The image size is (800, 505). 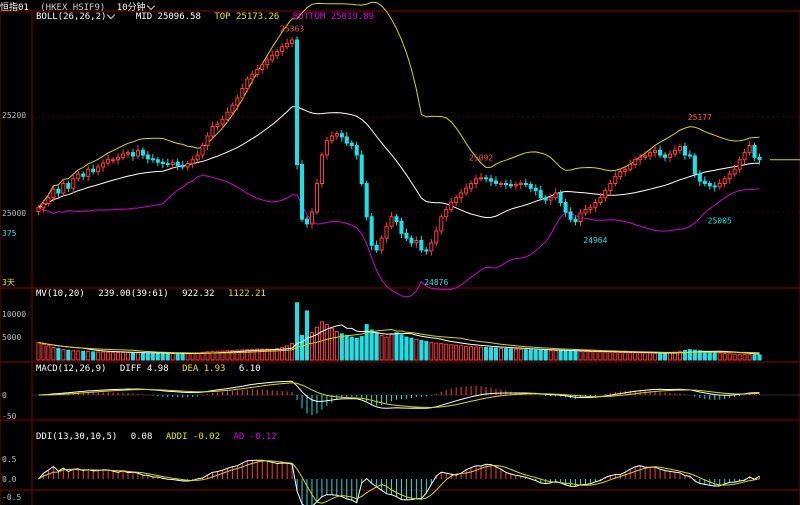 I want to click on price-annotation: 24964, so click(x=595, y=240).